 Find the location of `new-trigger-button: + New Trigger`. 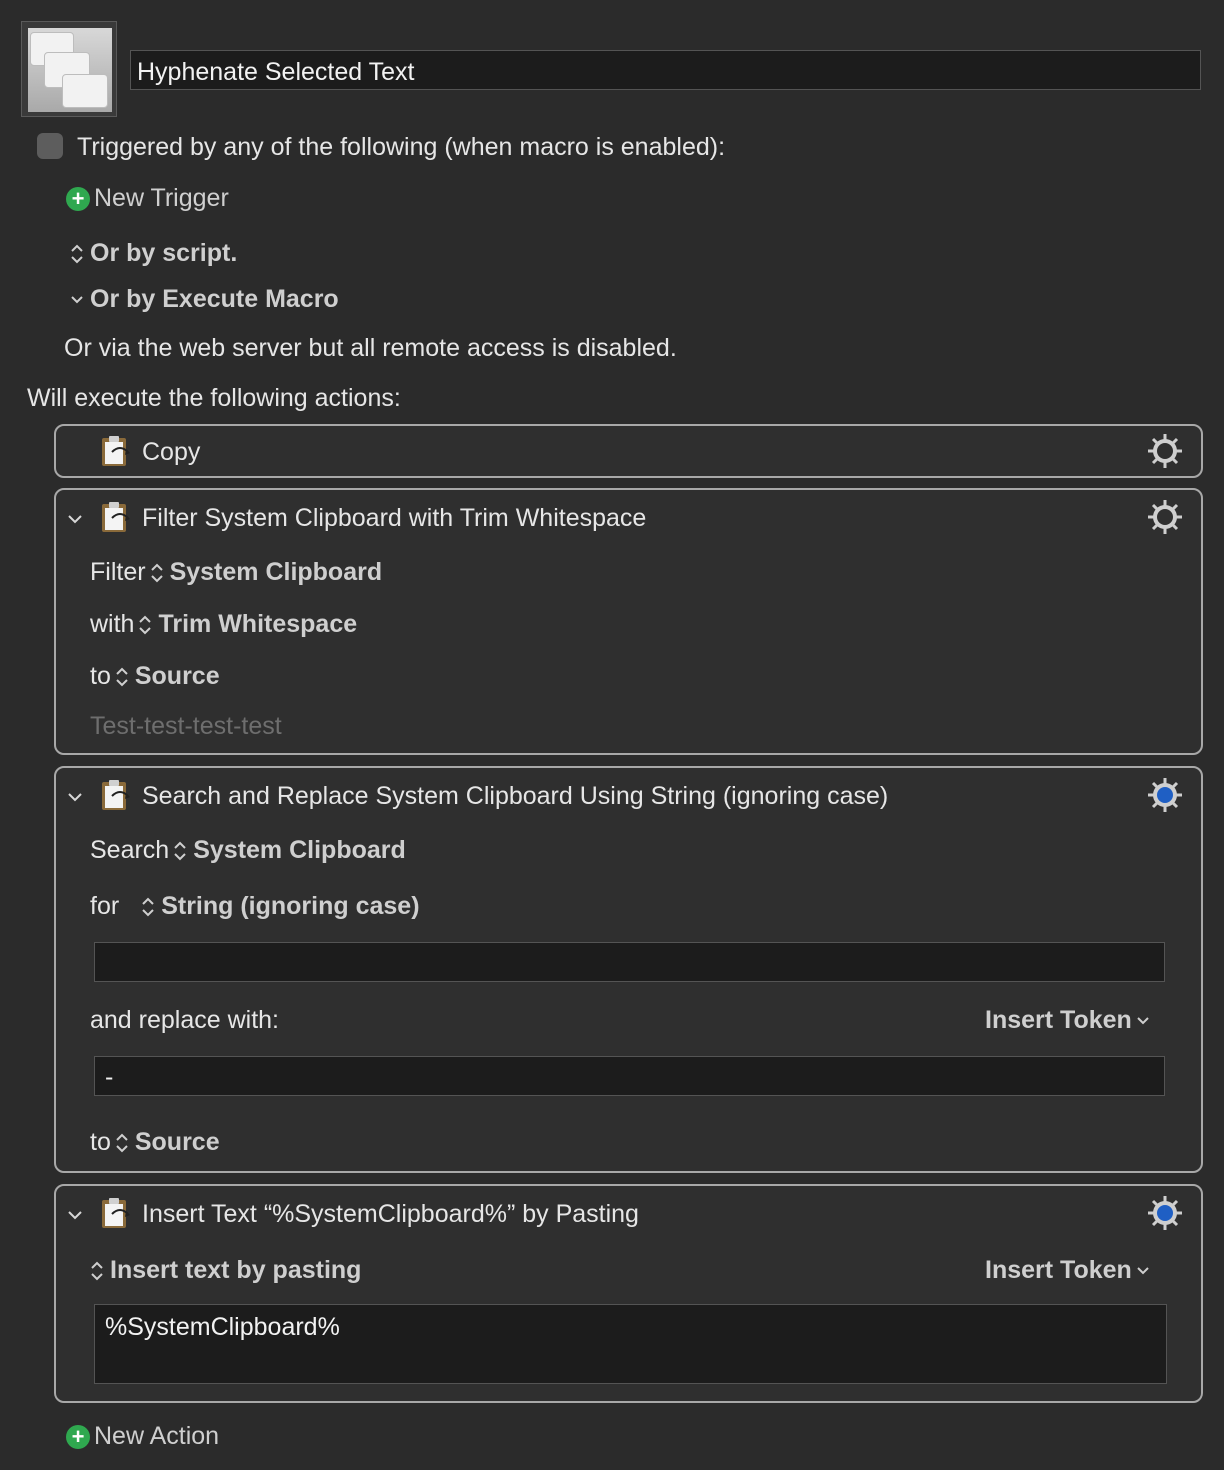

new-trigger-button: + New Trigger is located at coordinates (147, 198).